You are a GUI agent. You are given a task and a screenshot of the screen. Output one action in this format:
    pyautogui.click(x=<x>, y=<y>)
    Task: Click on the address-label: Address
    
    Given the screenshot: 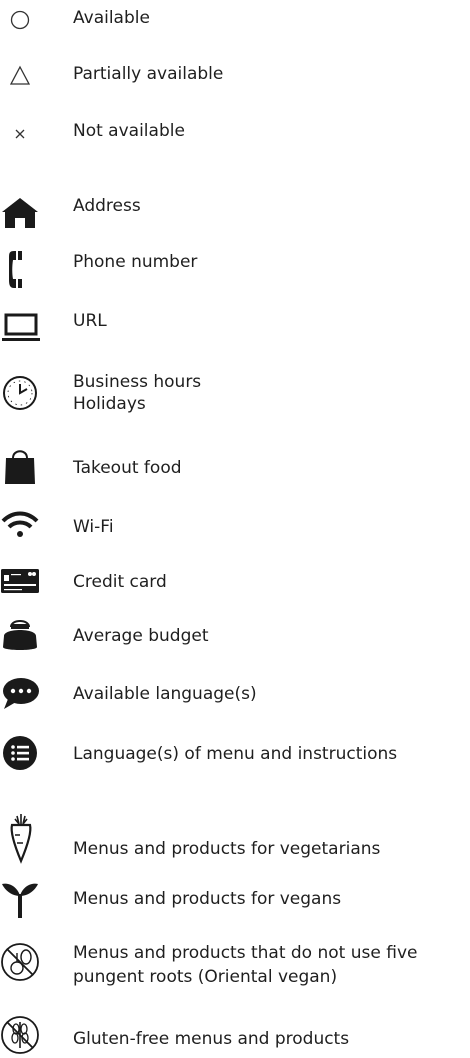 What is the action you would take?
    pyautogui.click(x=107, y=206)
    